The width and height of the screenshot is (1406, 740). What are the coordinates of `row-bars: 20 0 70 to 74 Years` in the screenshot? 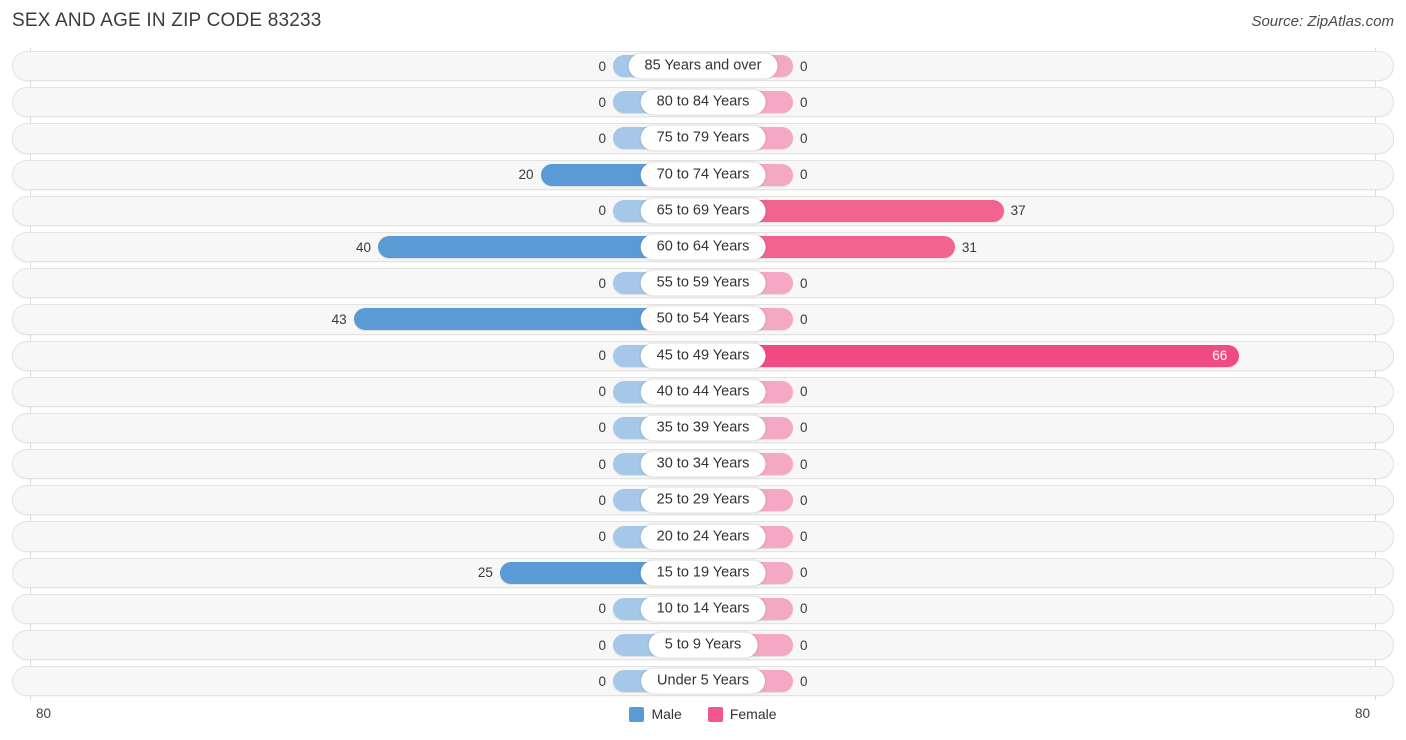 It's located at (703, 175).